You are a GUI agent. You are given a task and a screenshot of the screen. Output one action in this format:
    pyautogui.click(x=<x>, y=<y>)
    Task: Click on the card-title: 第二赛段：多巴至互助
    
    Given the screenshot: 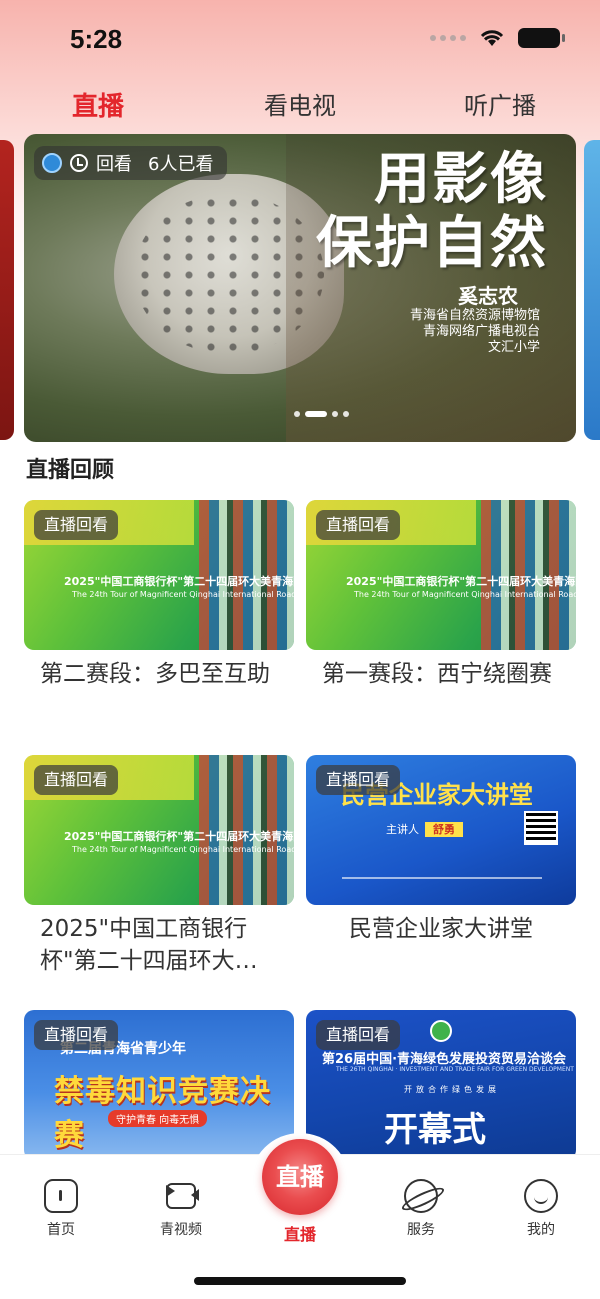 What is the action you would take?
    pyautogui.click(x=155, y=674)
    